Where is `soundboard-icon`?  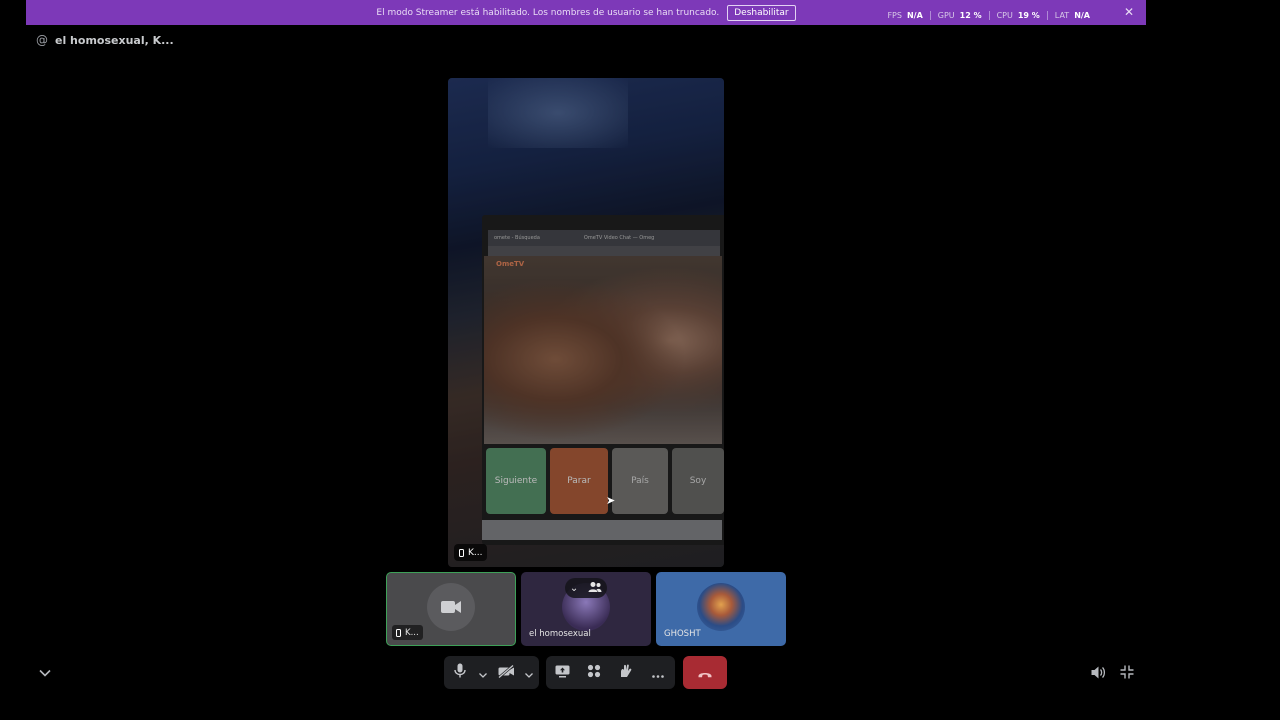 soundboard-icon is located at coordinates (626, 672).